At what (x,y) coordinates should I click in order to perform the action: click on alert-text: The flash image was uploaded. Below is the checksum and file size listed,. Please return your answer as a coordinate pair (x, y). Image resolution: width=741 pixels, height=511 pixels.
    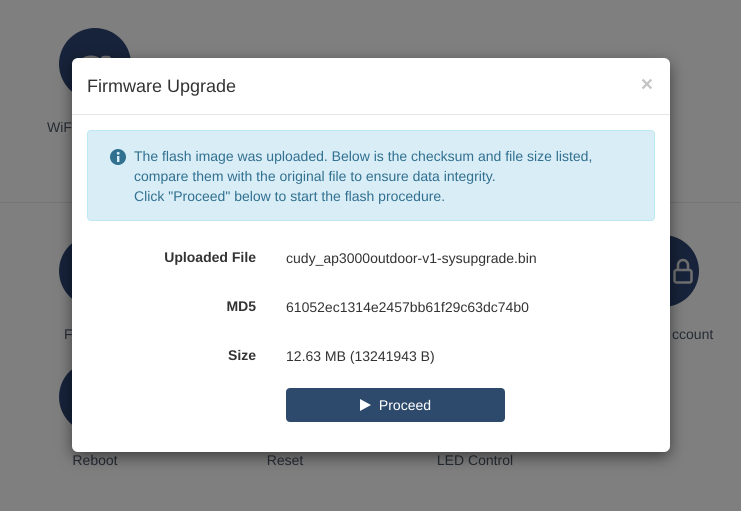
    Looking at the image, I should click on (363, 156).